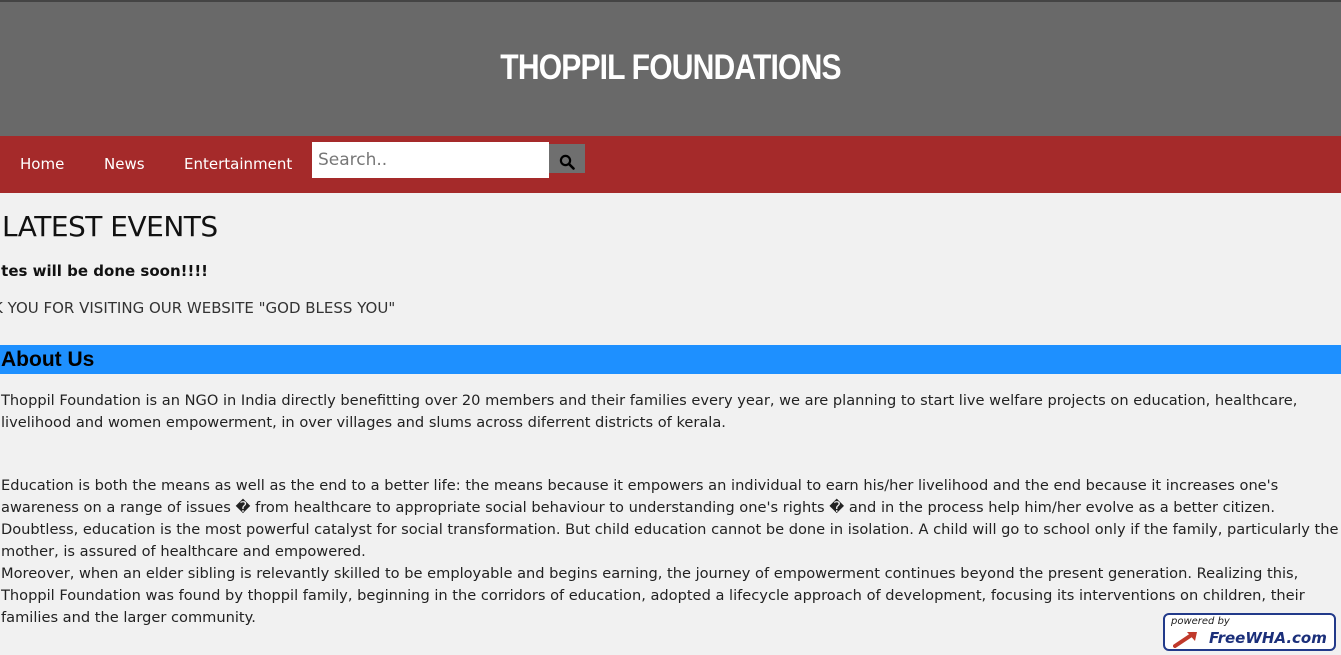 The width and height of the screenshot is (1341, 655). I want to click on search-input, so click(430, 160).